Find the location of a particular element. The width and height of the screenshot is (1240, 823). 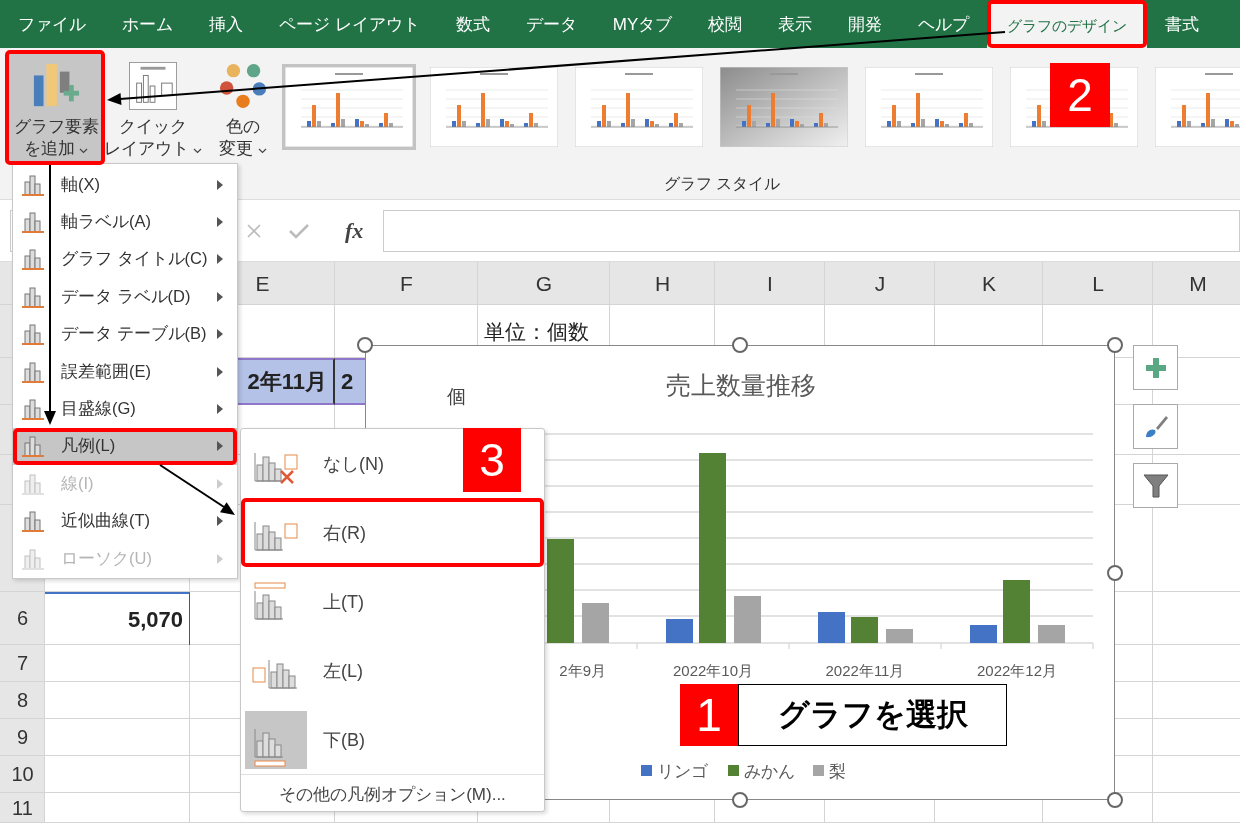

axis-label: 2022年10月 is located at coordinates (713, 670).